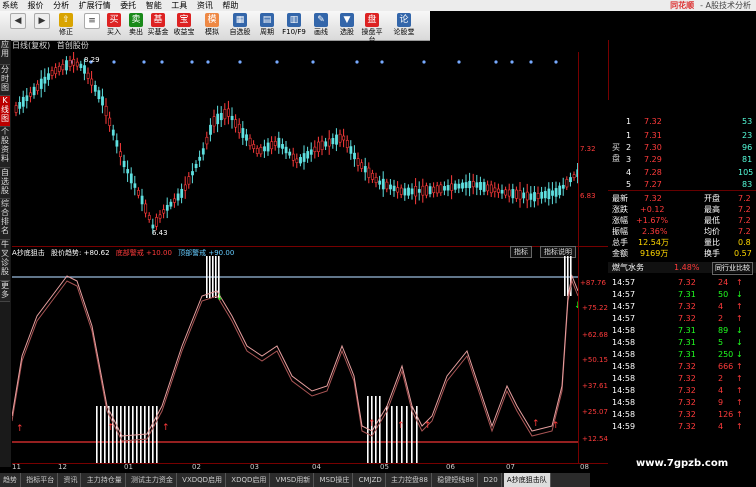 Image resolution: width=756 pixels, height=487 pixels. Describe the element at coordinates (294, 26) in the screenshot. I see `f10-button: ▥ F10/F9` at that location.